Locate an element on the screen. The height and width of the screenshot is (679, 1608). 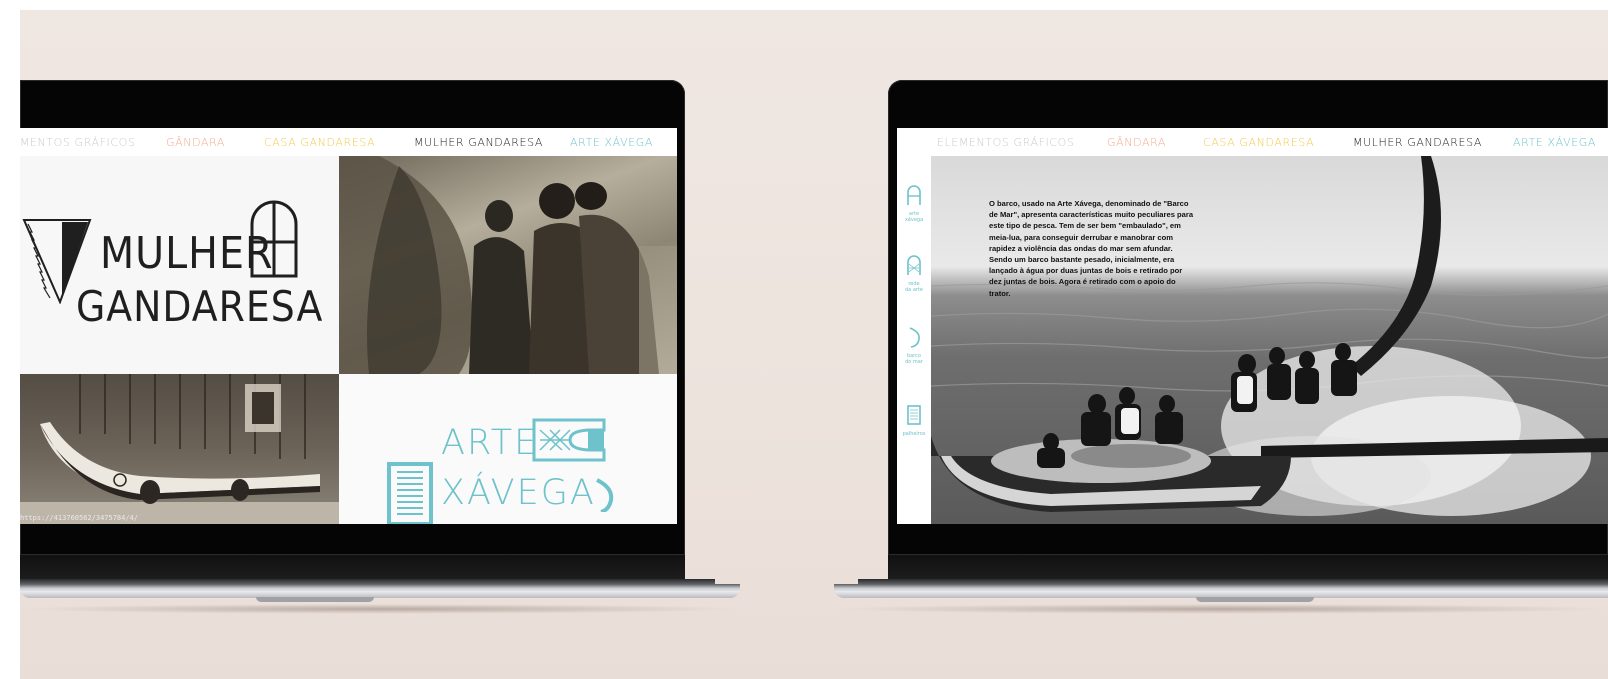
arte-line-1: ARTE is located at coordinates (490, 443).